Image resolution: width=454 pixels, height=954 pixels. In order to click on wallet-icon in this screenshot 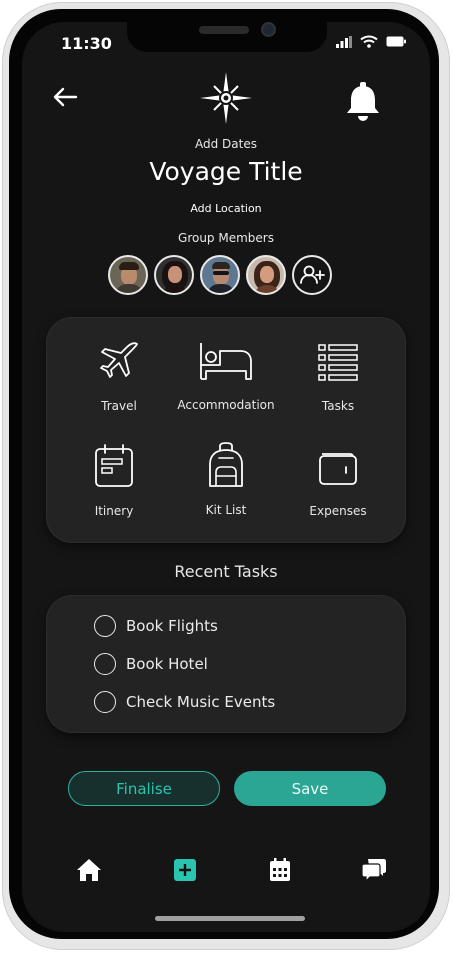, I will do `click(338, 469)`.